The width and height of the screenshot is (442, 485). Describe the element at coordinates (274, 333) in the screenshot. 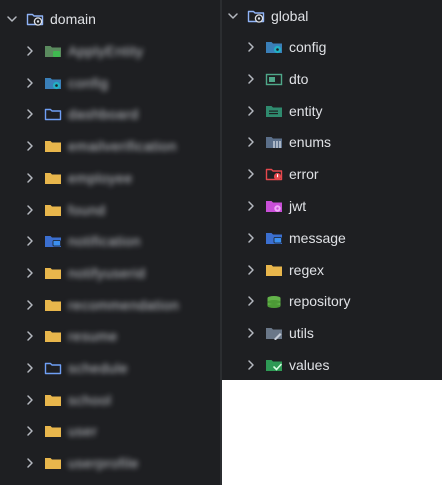

I see `utils-folder-icon` at that location.